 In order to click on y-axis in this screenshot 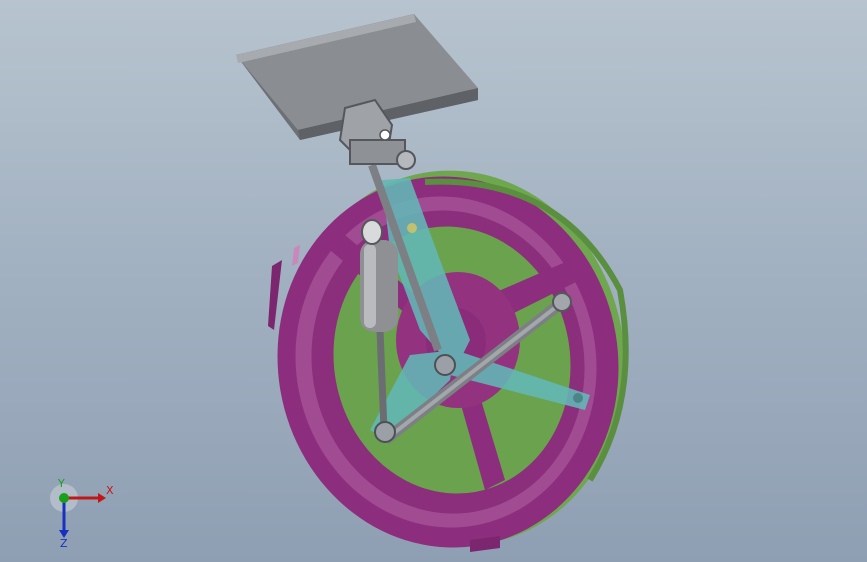, I will do `click(64, 498)`.